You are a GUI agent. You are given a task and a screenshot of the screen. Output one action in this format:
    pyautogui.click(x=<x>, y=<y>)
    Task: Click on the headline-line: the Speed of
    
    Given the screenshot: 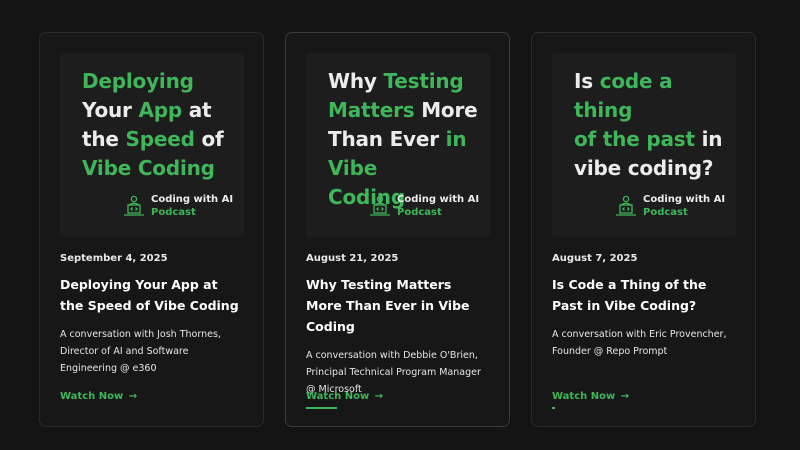 What is the action you would take?
    pyautogui.click(x=163, y=139)
    